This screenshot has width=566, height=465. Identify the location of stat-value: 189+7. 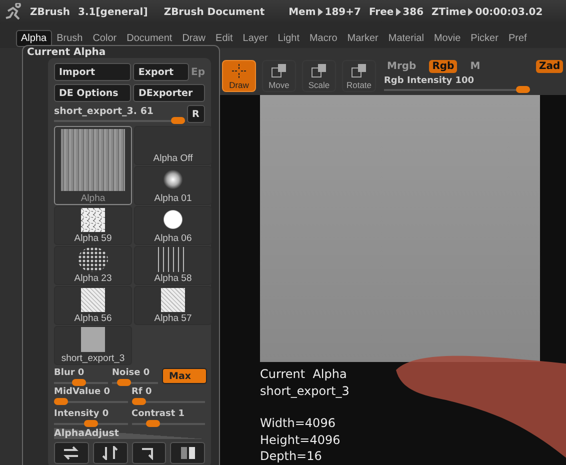
(342, 12).